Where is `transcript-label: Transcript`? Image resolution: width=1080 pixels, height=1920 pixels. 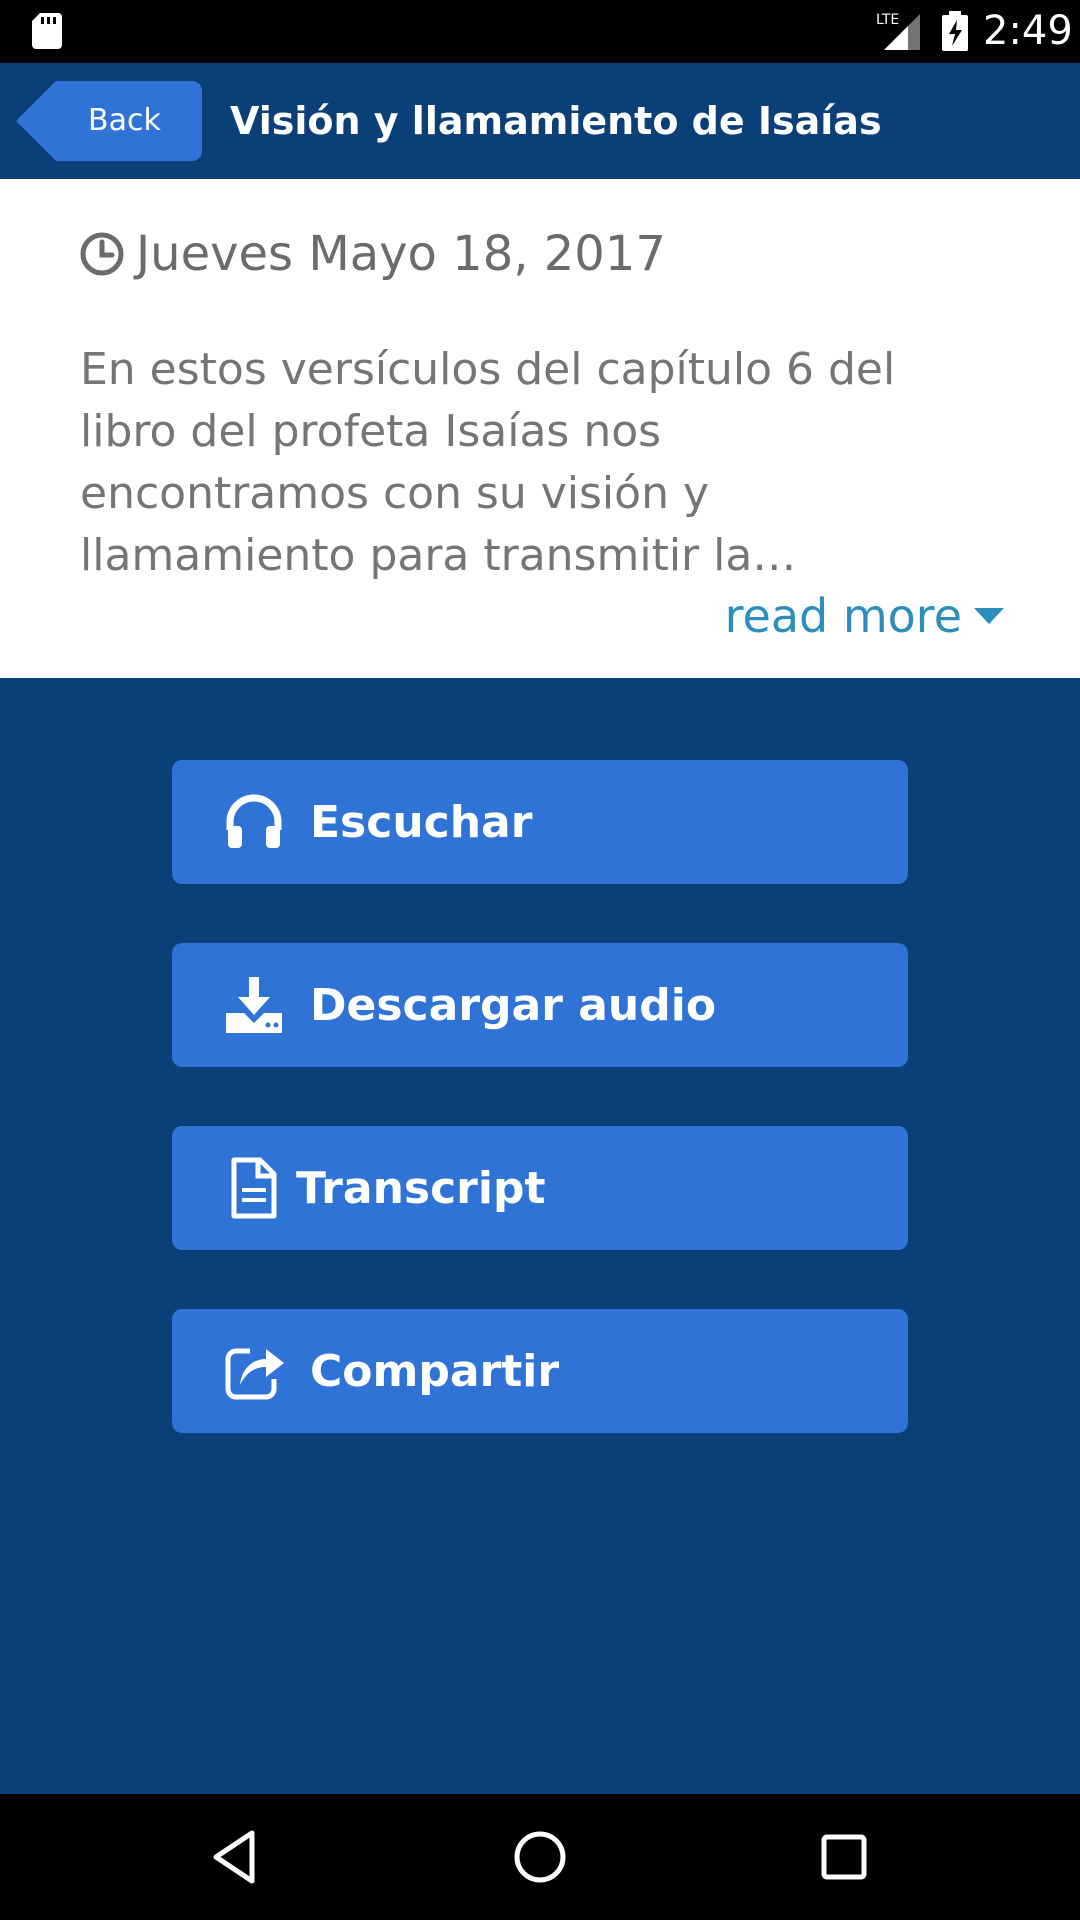 transcript-label: Transcript is located at coordinates (421, 1188).